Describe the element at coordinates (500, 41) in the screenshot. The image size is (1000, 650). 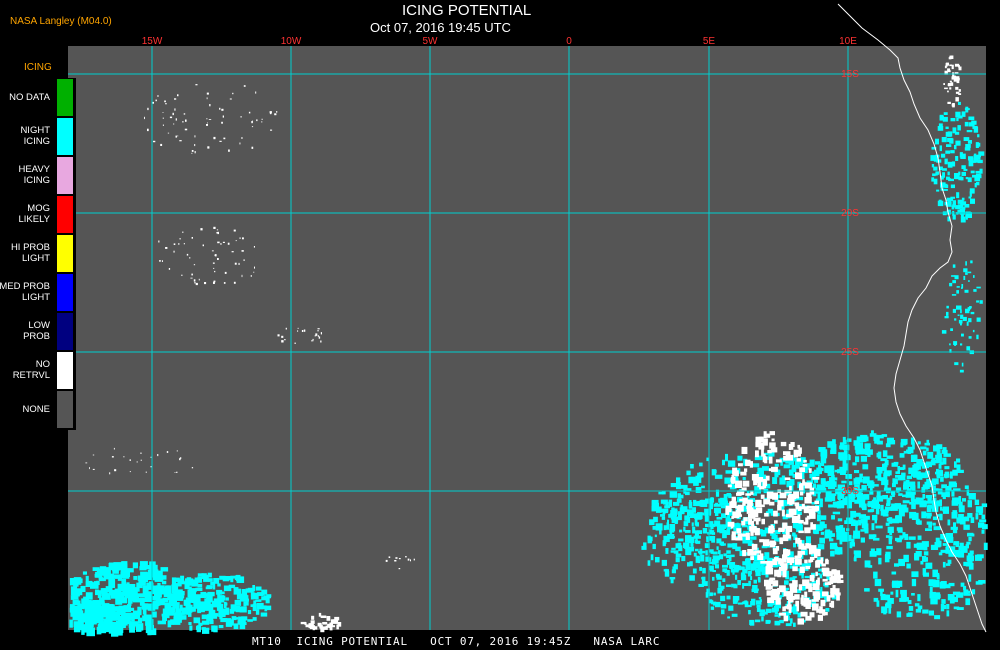
I see `longitude-labels: 15W 10W 5W 0 5E 10E` at that location.